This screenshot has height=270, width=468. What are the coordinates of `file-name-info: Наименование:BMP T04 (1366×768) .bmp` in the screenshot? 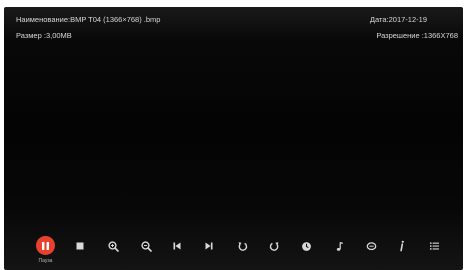 It's located at (88, 20).